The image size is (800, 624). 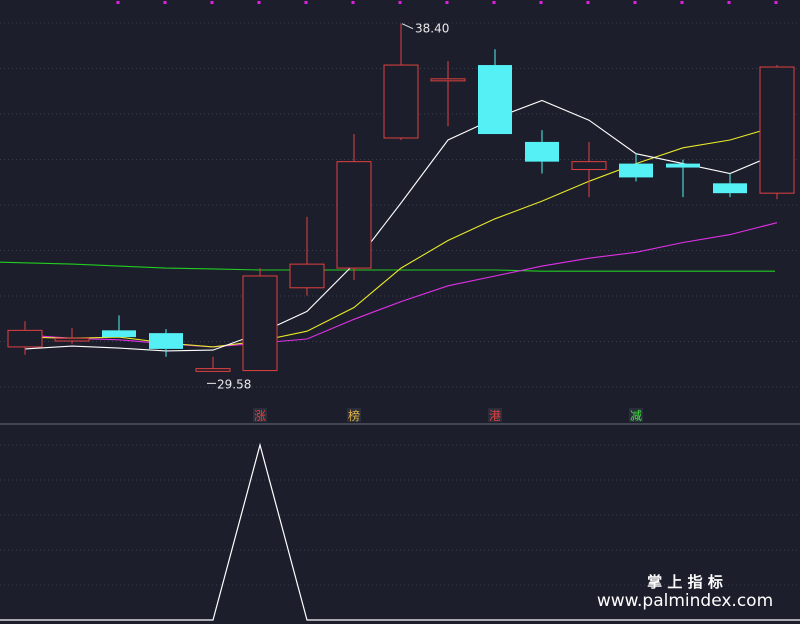 I want to click on watermark-title: 掌 上 指 标, so click(x=685, y=582).